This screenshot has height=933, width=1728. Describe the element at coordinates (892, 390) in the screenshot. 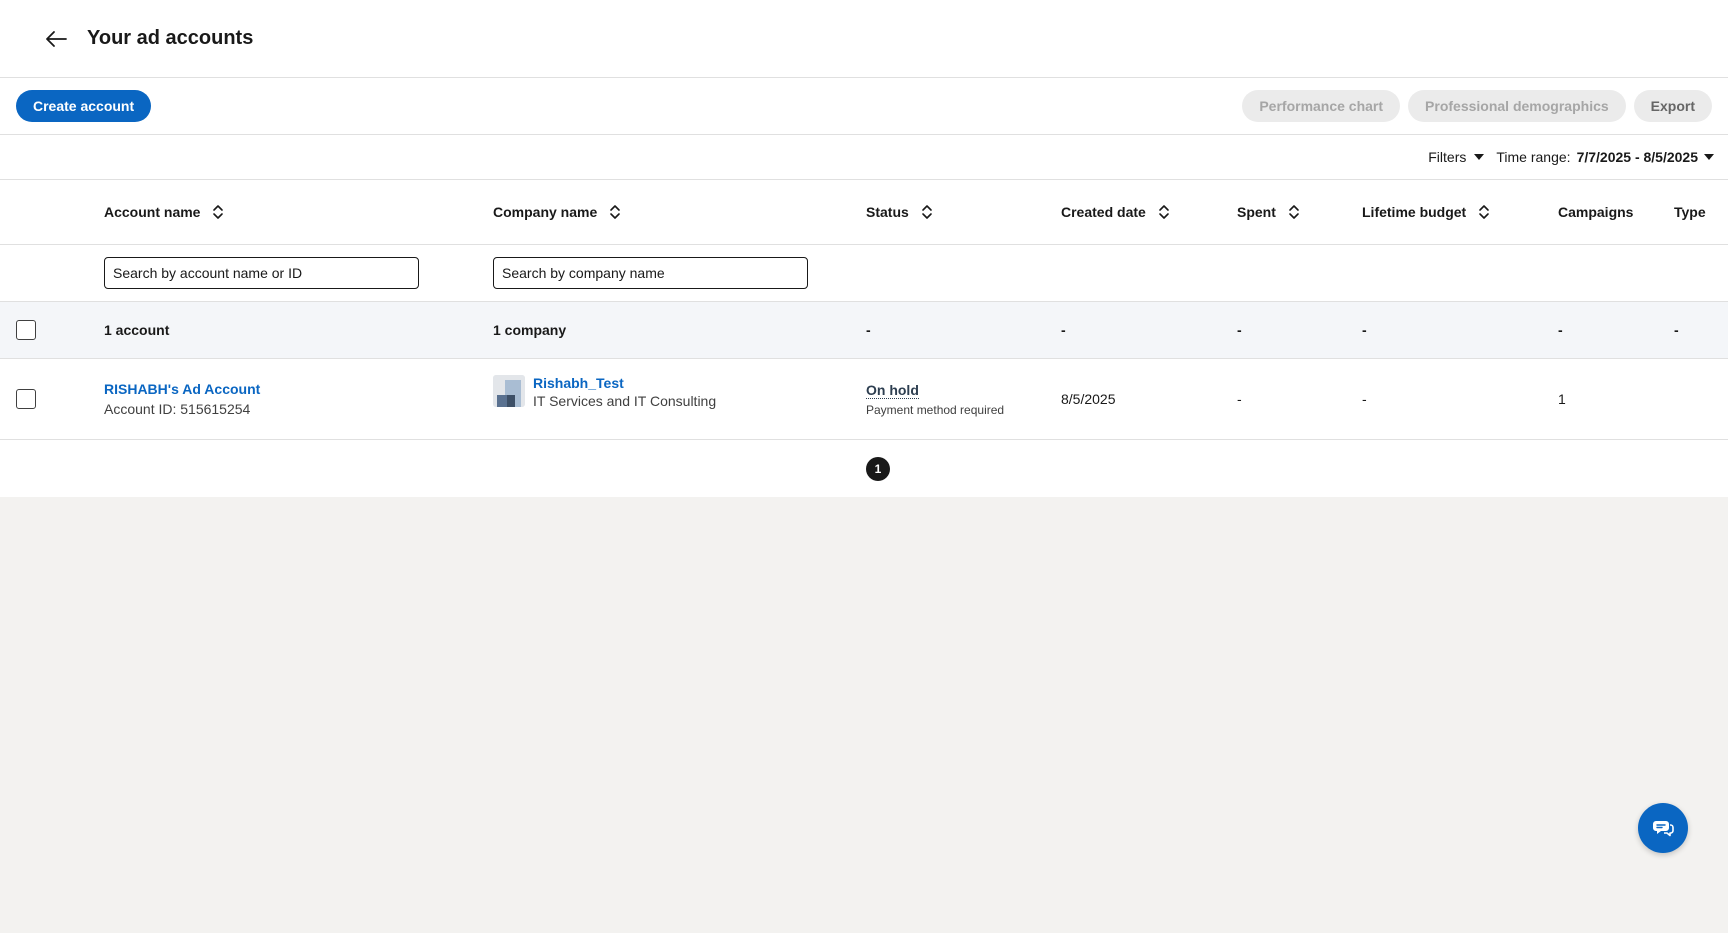

I see `status-on-hold-link: On hold` at that location.